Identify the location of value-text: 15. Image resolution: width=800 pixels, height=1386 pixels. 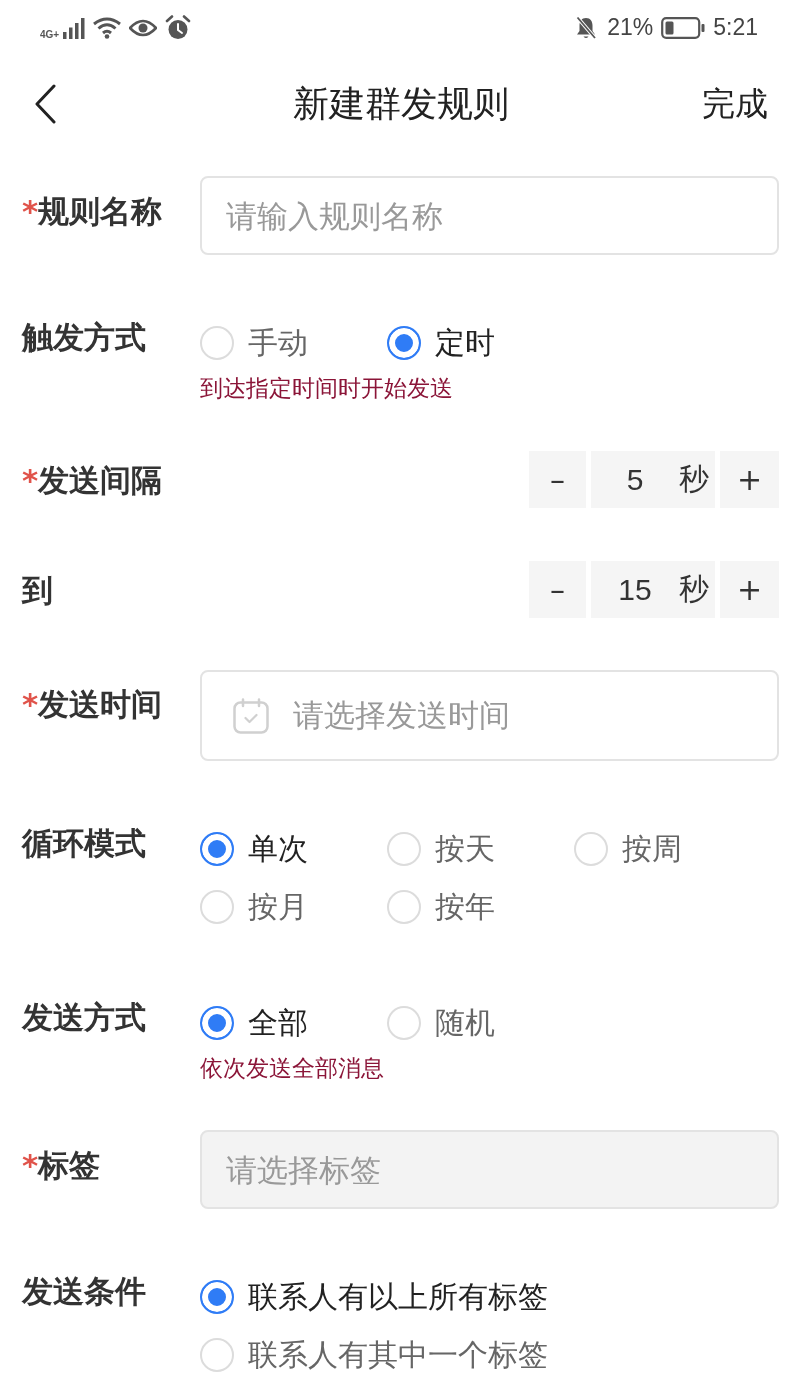
(635, 589).